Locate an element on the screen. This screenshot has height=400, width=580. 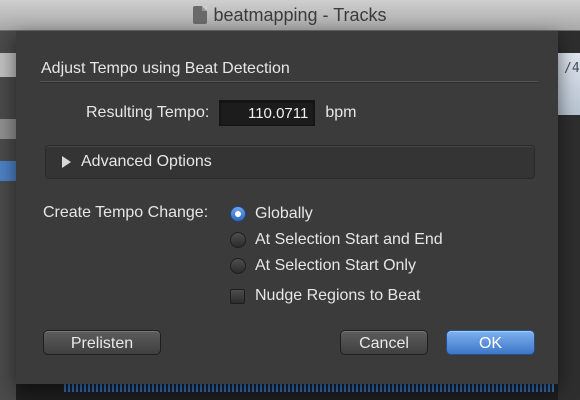
option-globally-label: Globally is located at coordinates (284, 213).